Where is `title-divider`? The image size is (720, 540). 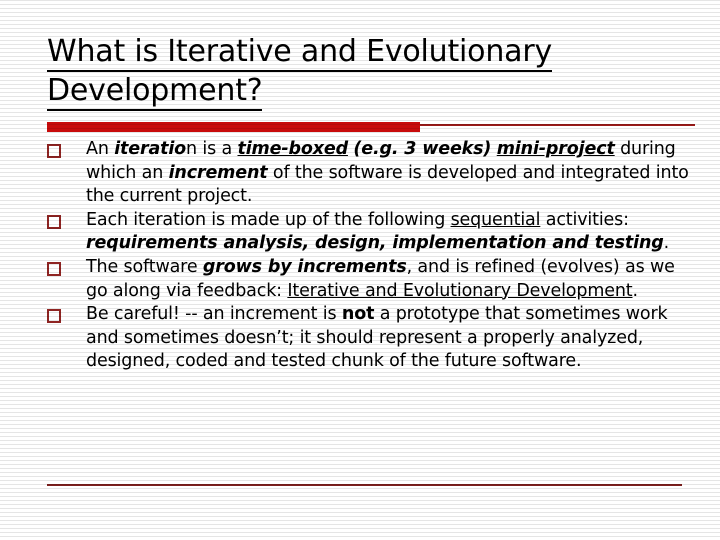 title-divider is located at coordinates (371, 126).